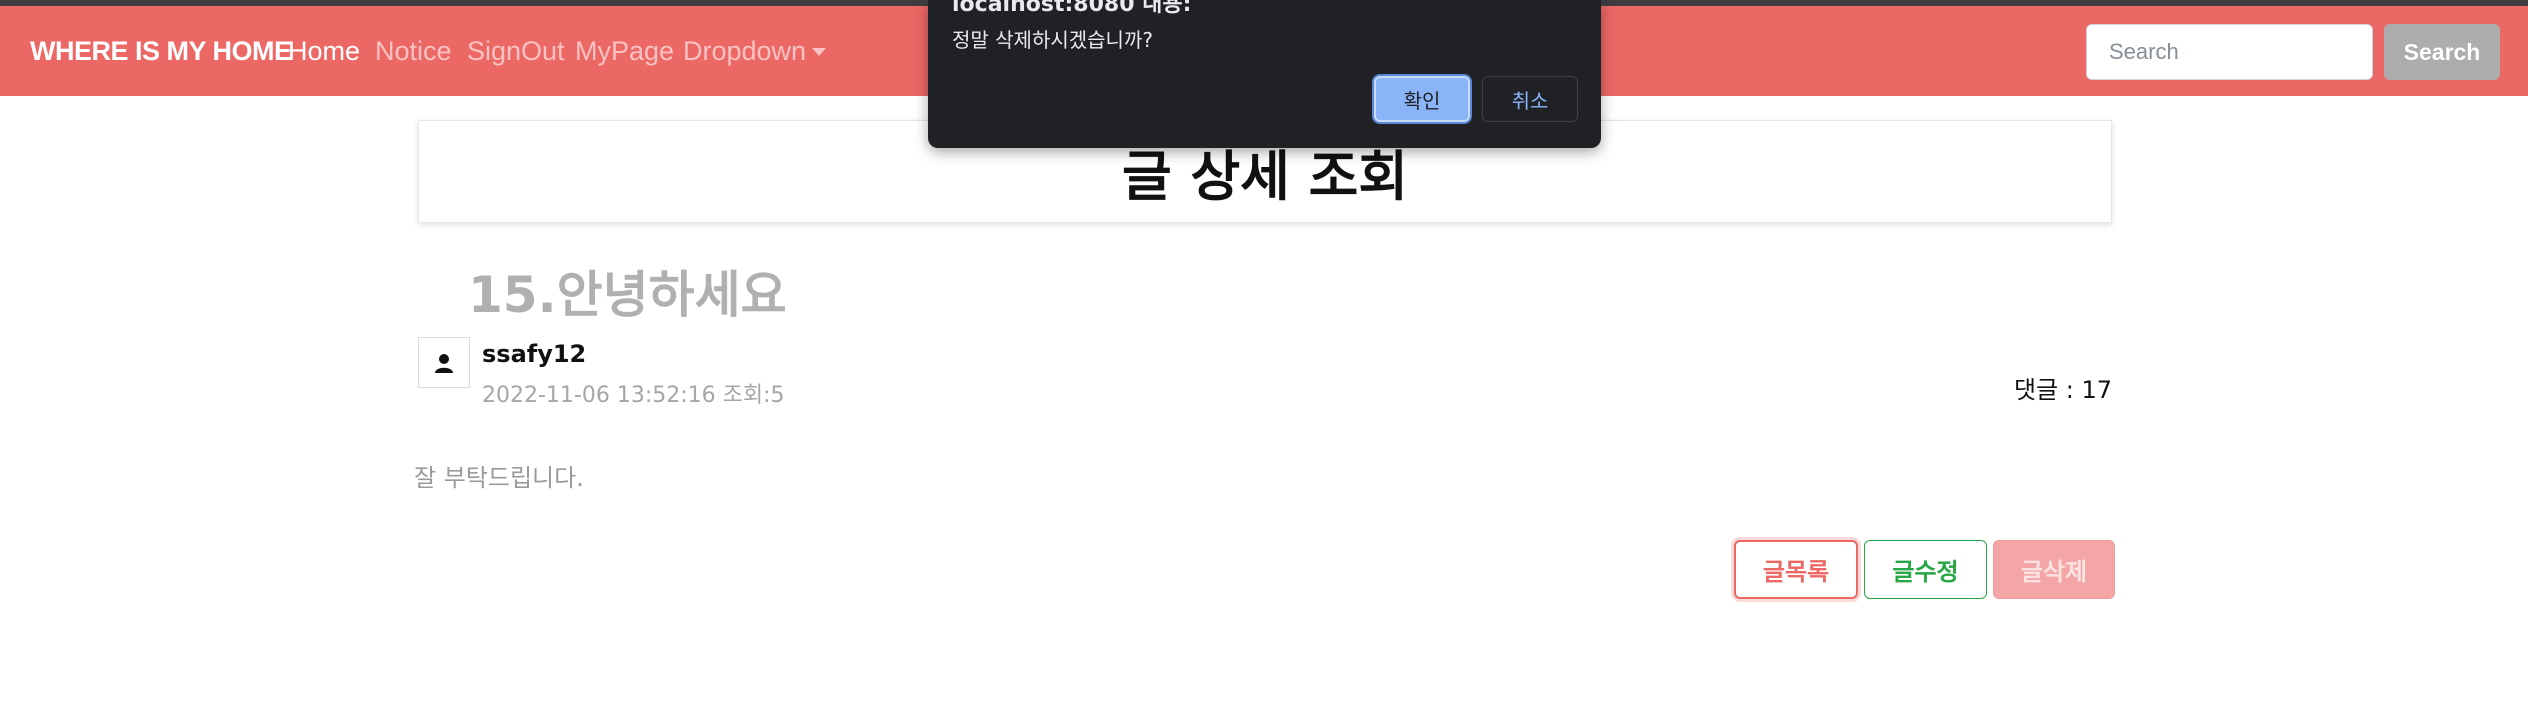  Describe the element at coordinates (2442, 52) in the screenshot. I see `search-button: Search` at that location.